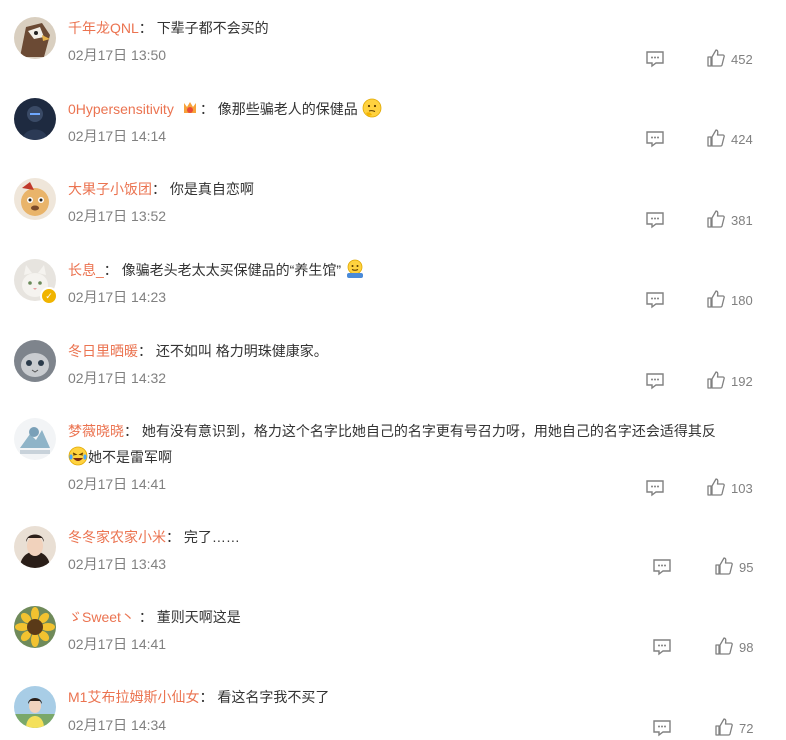  I want to click on comment-header: 大果子小饭团： 你是真自恋啊, so click(161, 189).